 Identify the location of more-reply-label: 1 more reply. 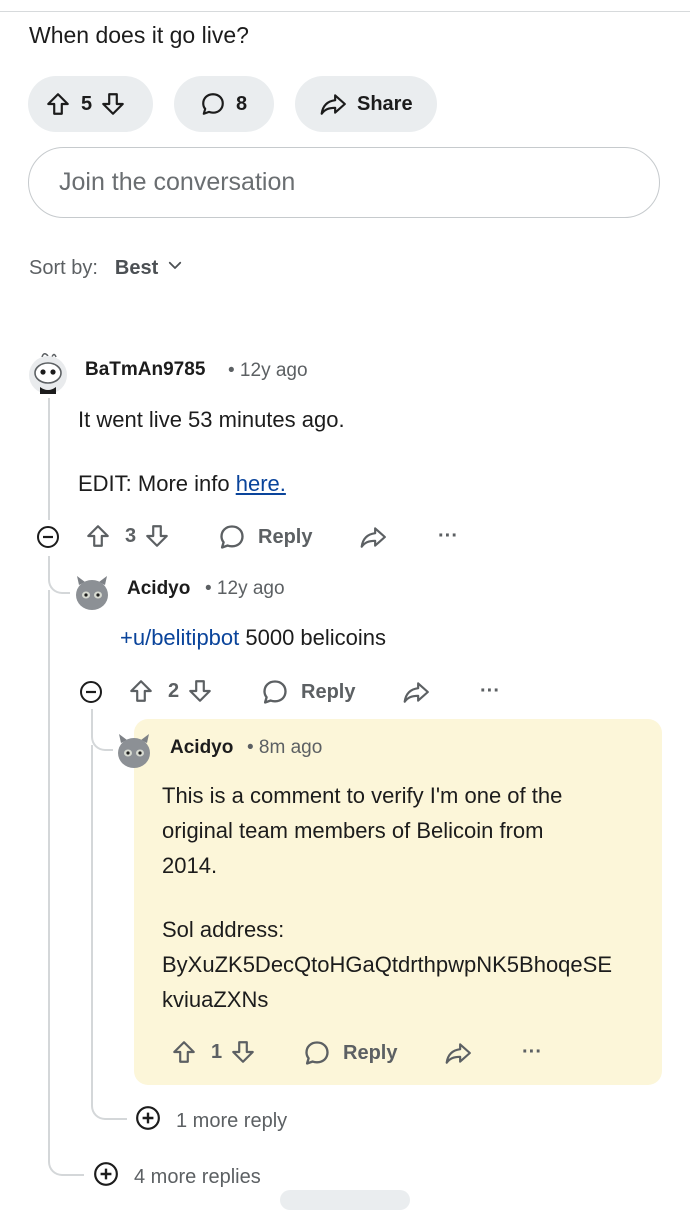
(232, 1120).